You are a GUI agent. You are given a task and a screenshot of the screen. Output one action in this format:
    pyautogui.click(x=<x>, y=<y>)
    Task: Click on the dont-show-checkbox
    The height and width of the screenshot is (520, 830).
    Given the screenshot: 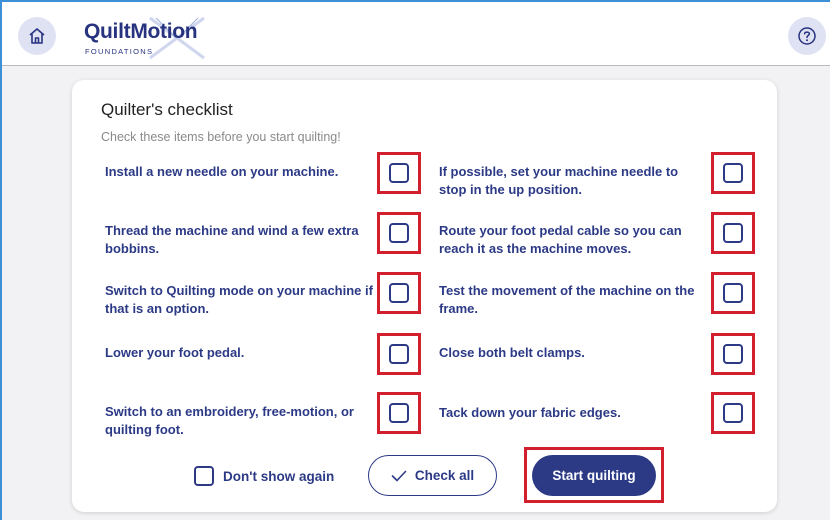 What is the action you would take?
    pyautogui.click(x=204, y=476)
    